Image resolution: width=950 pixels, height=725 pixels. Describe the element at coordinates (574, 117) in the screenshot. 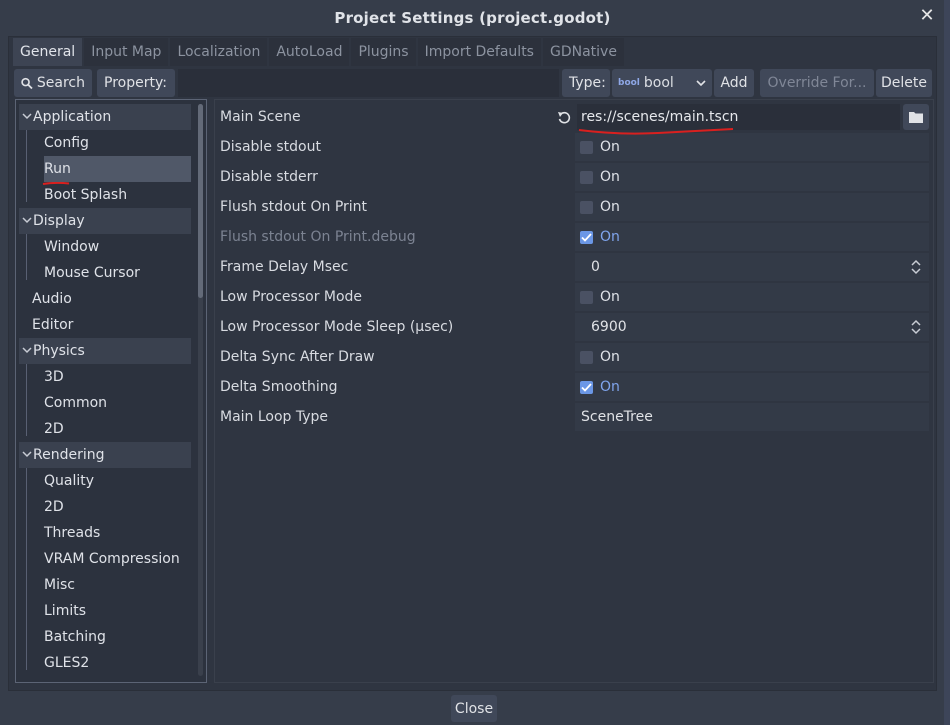

I see `property-row-main-scene: Main Sceneres://scenes/main.tscn` at that location.